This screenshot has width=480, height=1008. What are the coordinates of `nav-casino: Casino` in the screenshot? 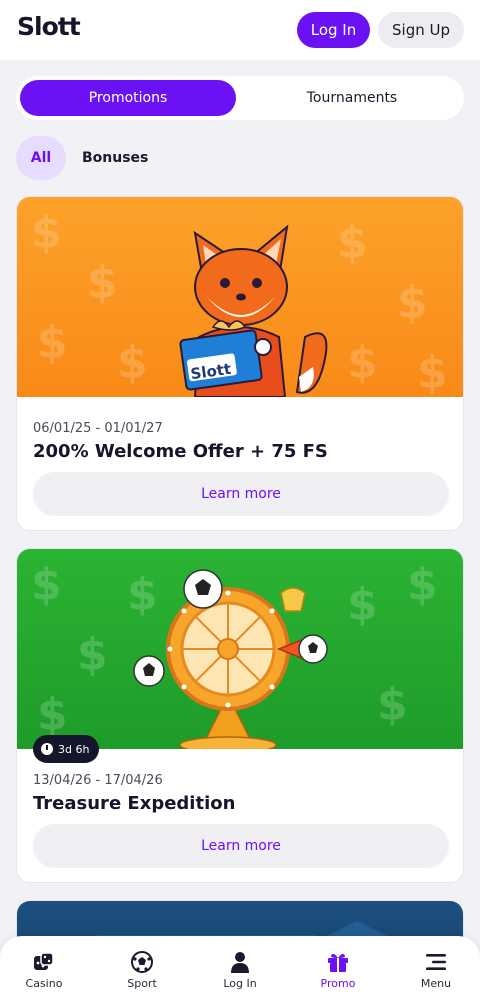 It's located at (44, 970).